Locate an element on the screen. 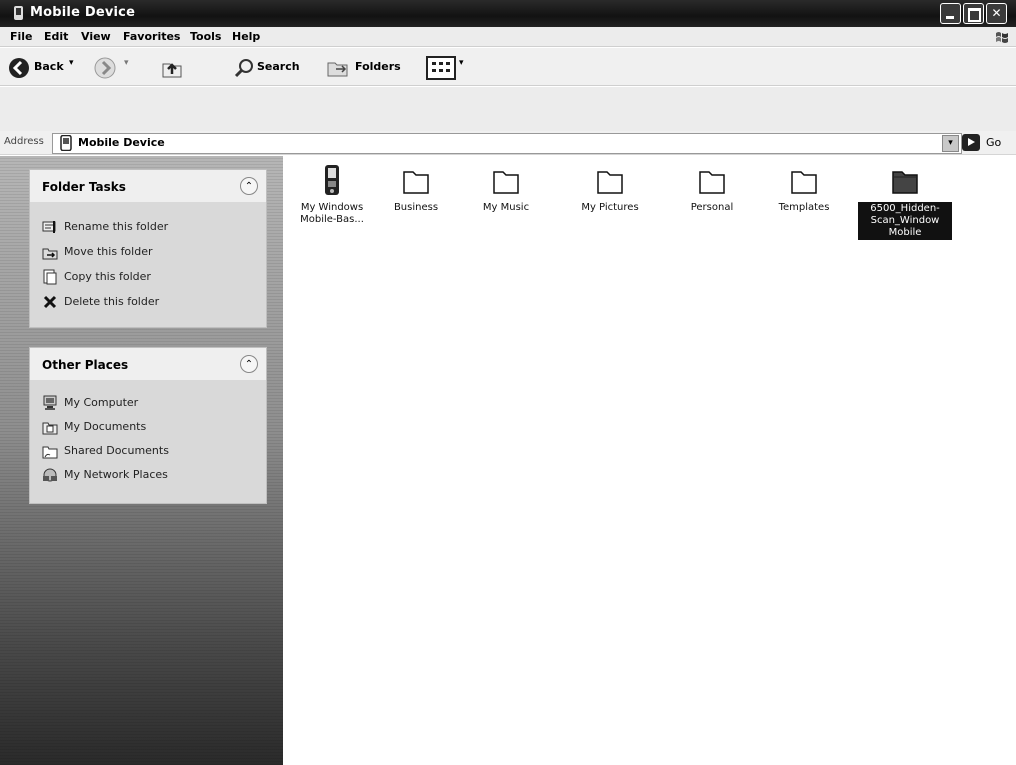 The width and height of the screenshot is (1016, 765). place-label: Shared Documents is located at coordinates (116, 450).